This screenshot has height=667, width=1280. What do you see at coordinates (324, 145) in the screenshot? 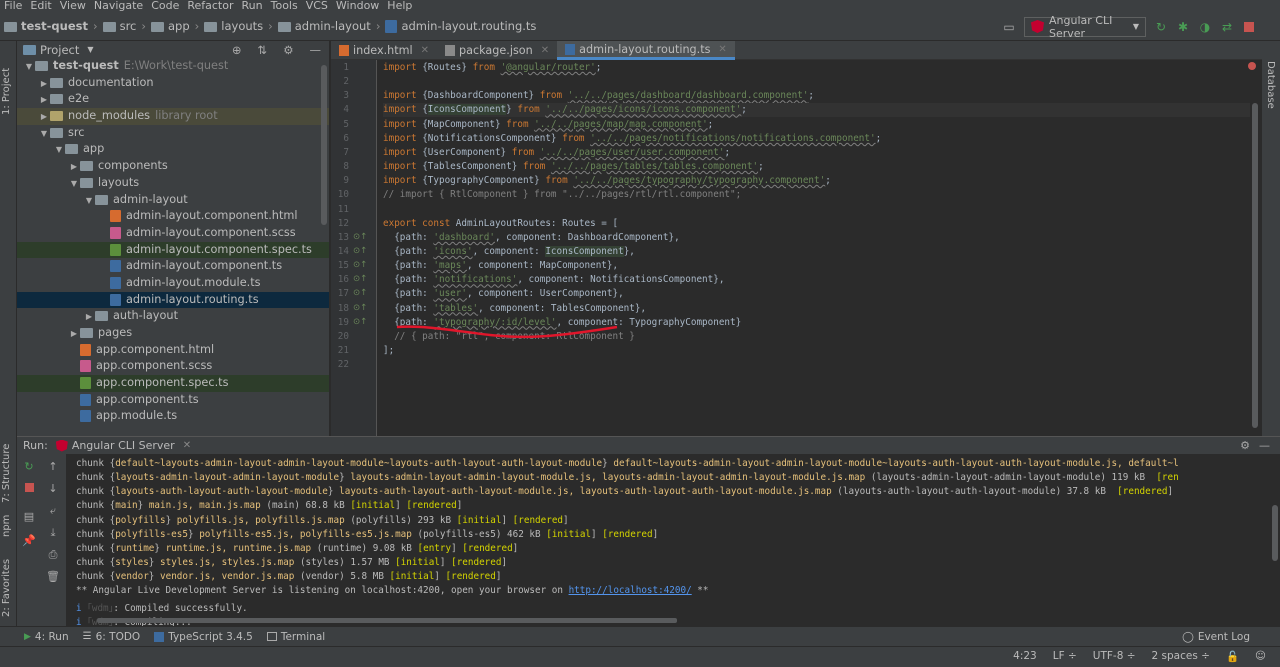
I see `tree-scrollbar` at bounding box center [324, 145].